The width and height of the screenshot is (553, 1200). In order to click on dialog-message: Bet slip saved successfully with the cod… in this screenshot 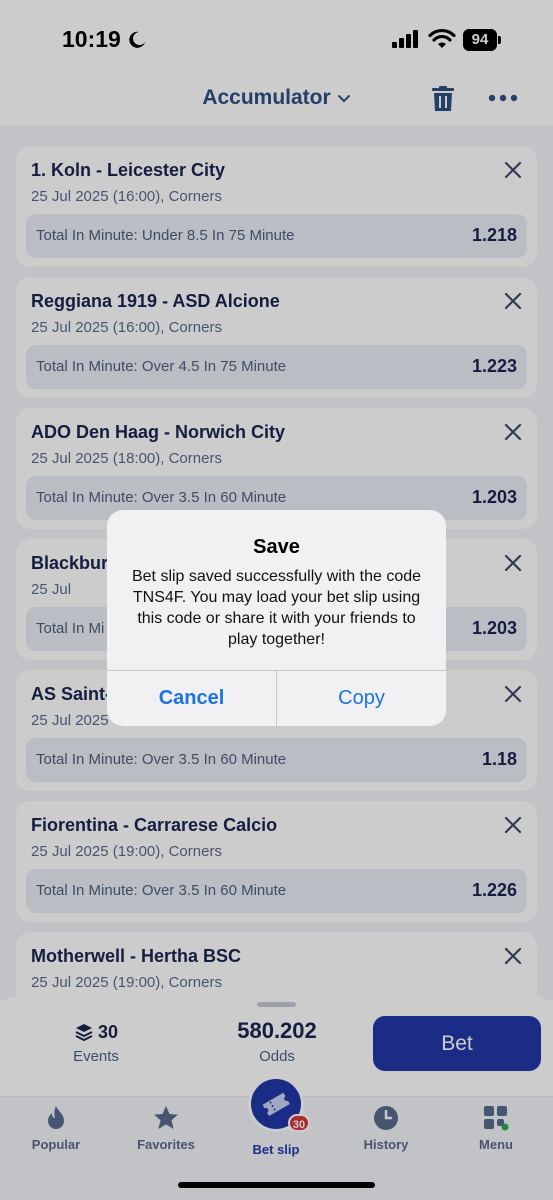, I will do `click(276, 608)`.